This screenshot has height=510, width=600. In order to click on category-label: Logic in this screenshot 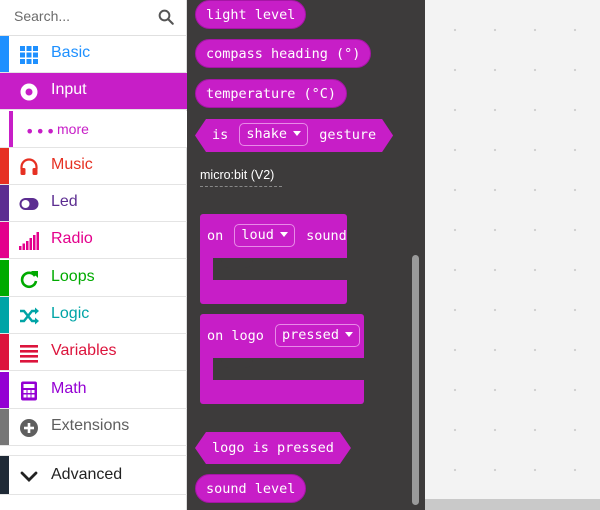, I will do `click(70, 313)`.